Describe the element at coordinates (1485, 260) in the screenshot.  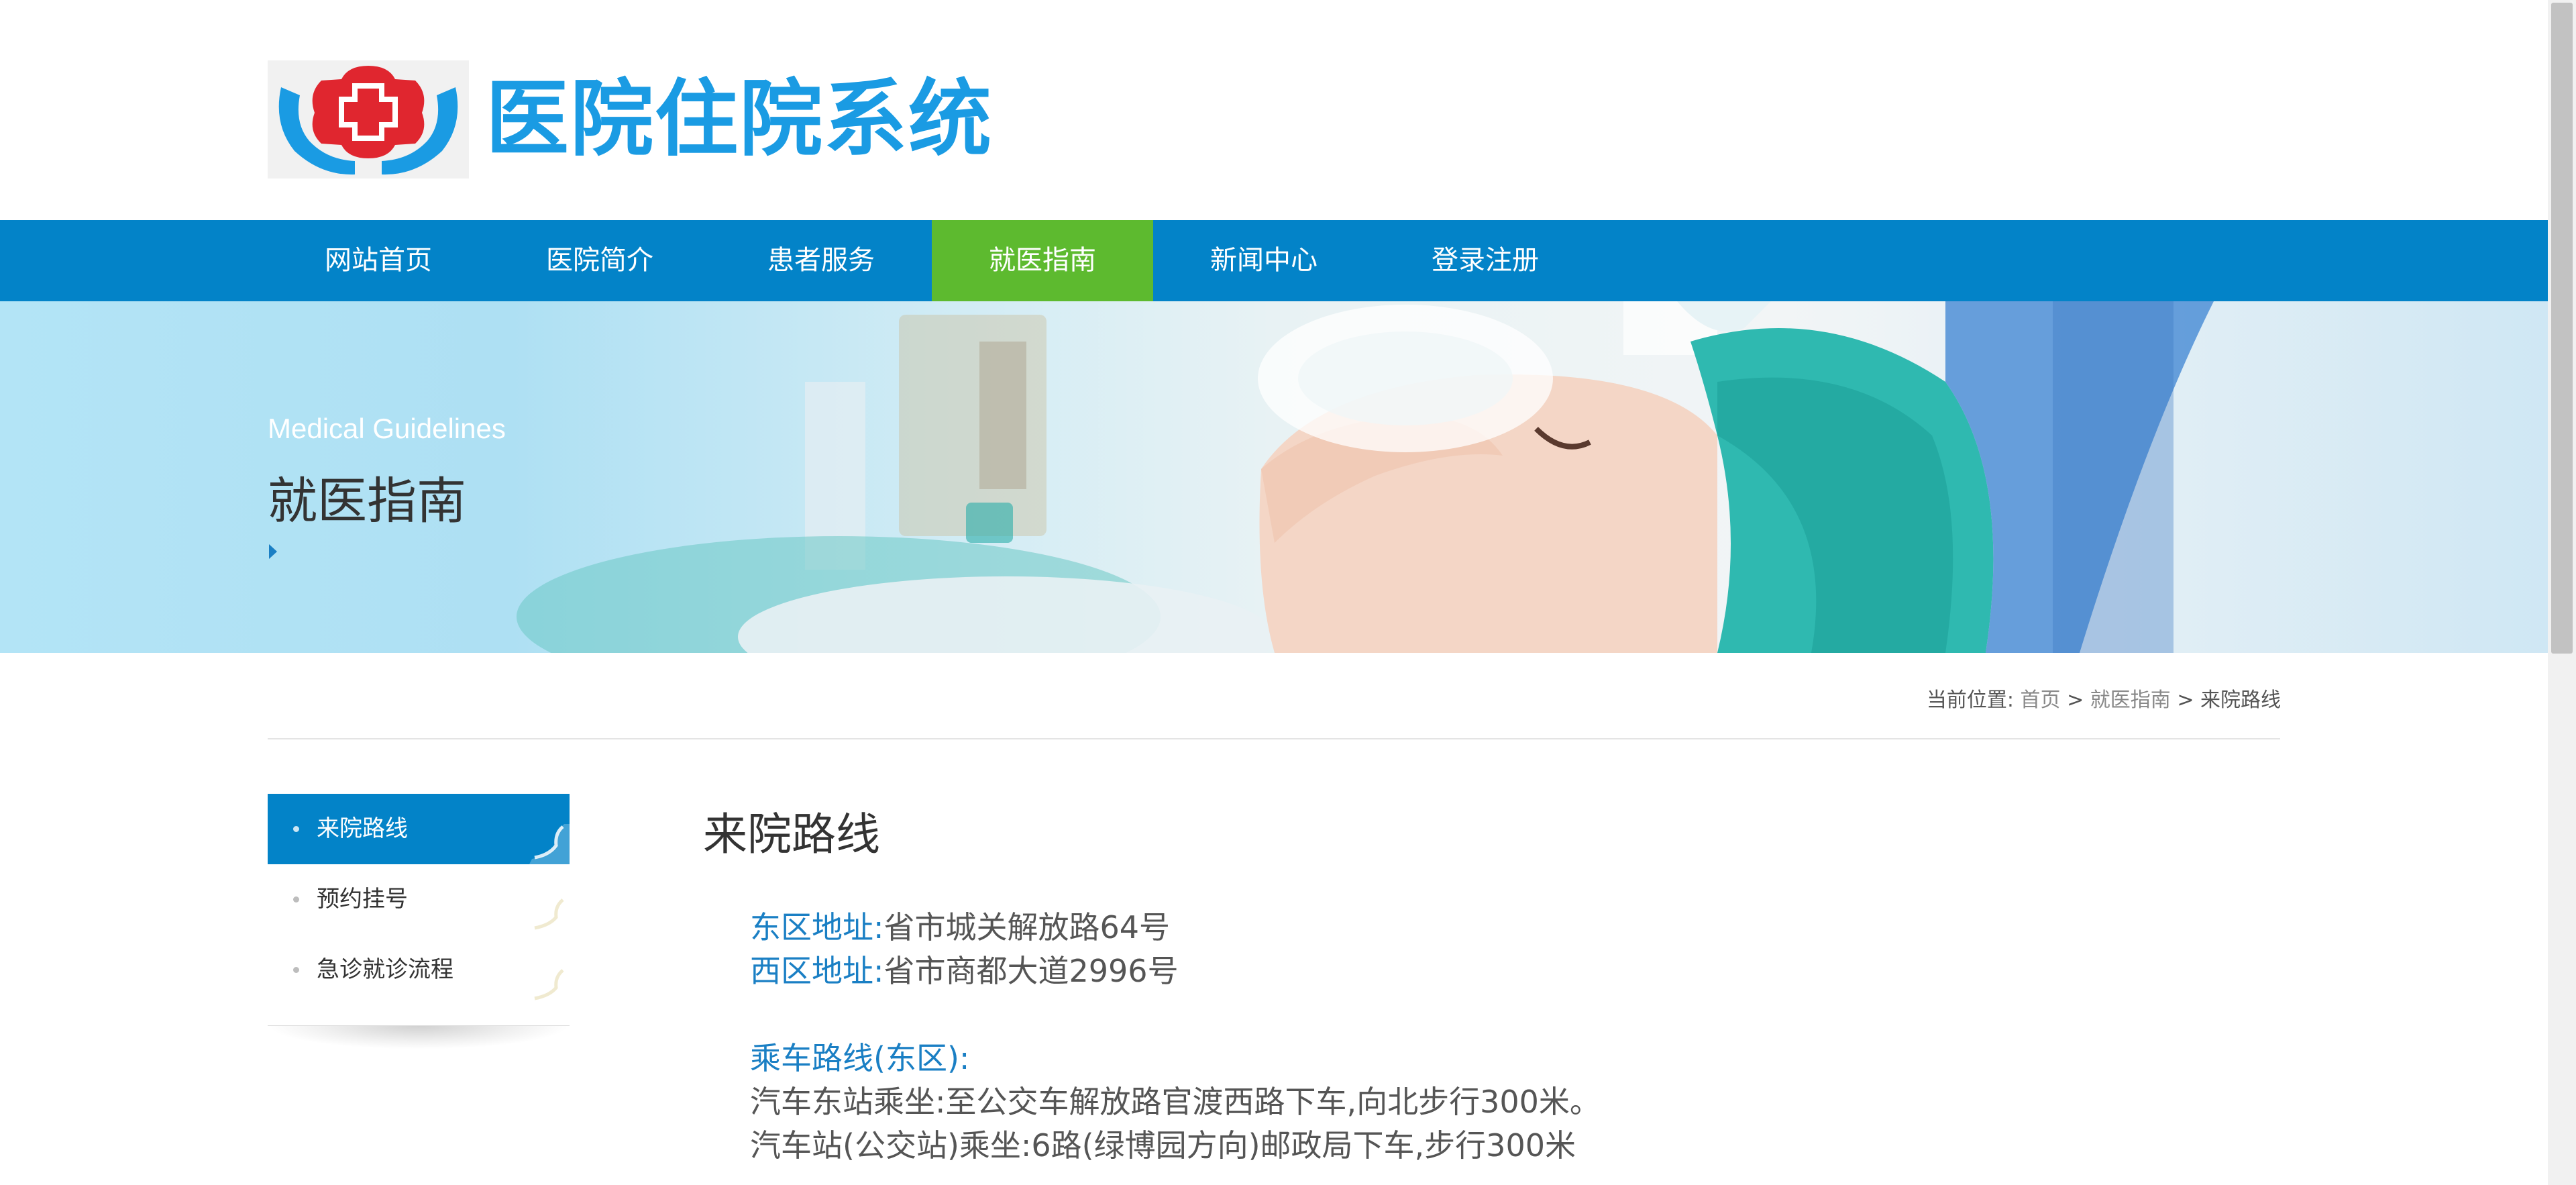
I see `nav-item-login-register: 登录注册` at that location.